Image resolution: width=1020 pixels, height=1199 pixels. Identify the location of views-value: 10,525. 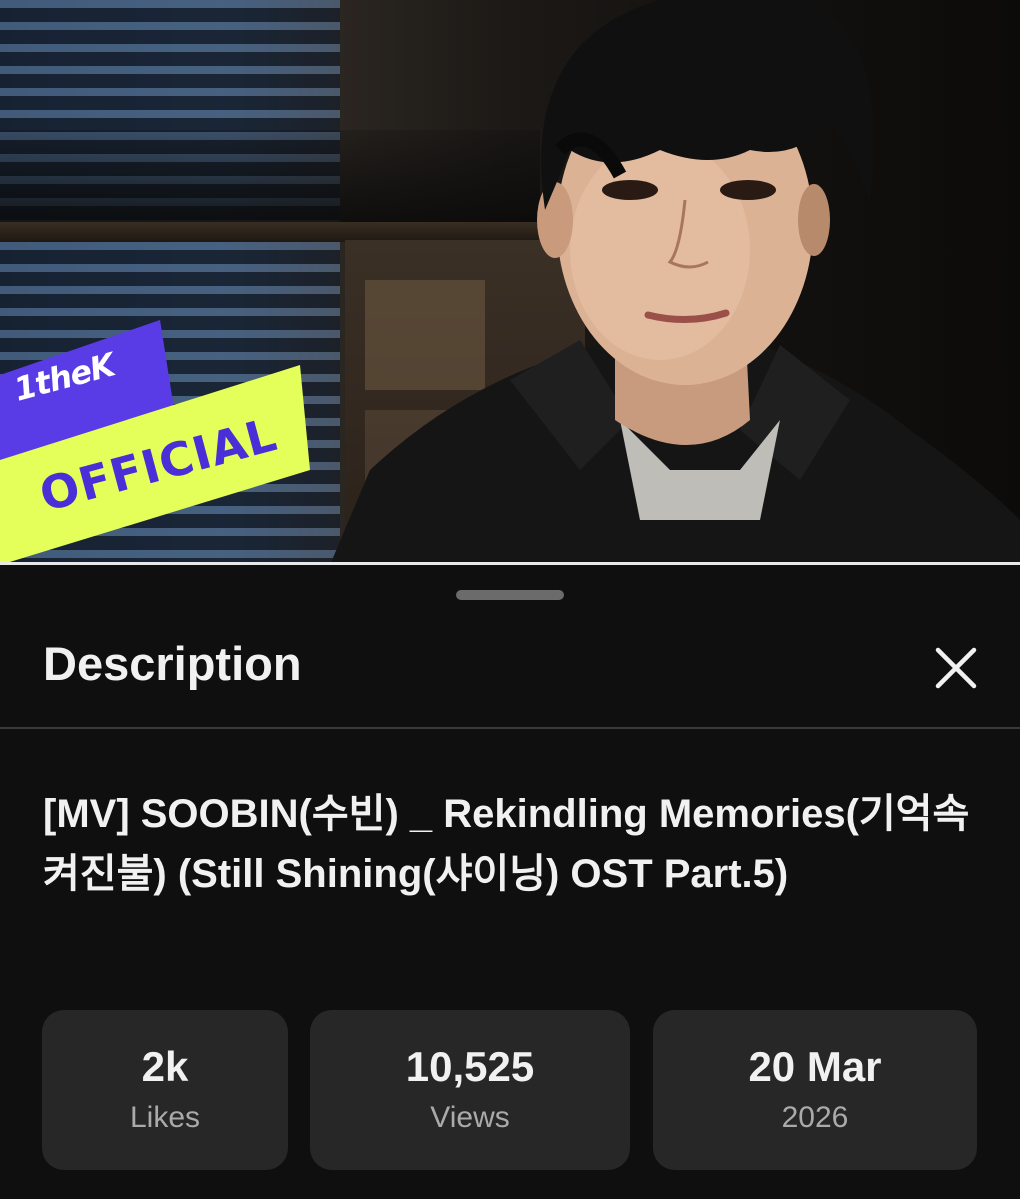
(470, 1066).